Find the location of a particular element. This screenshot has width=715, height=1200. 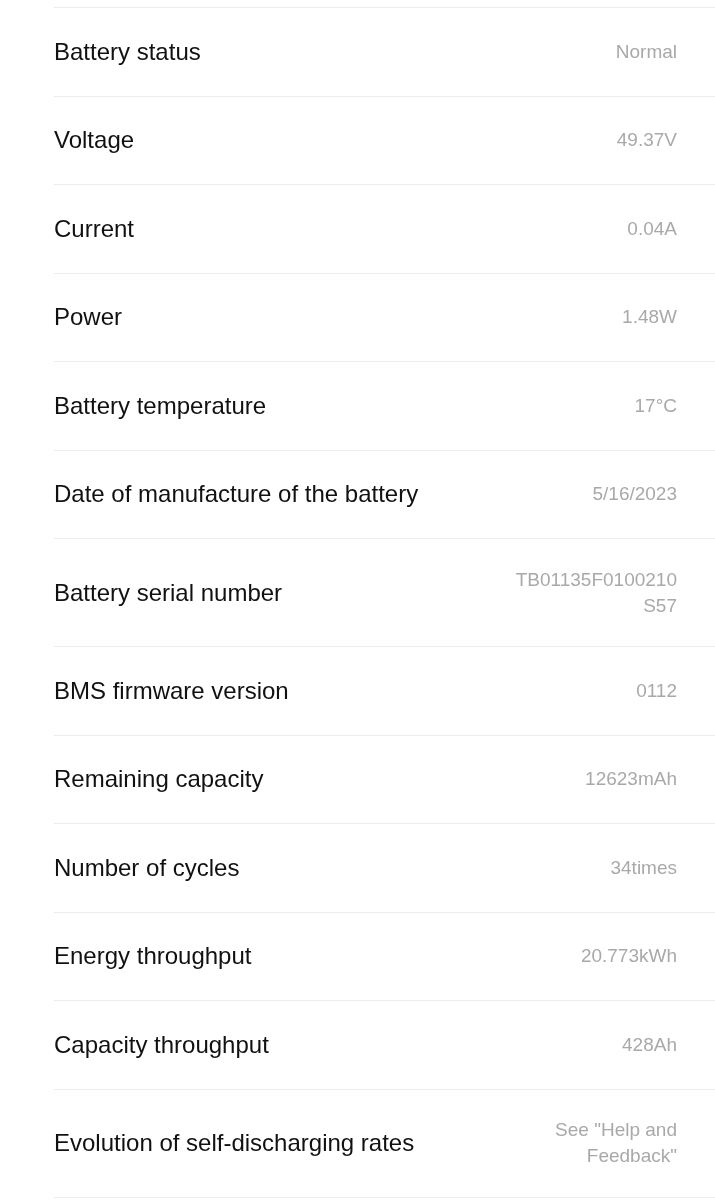

setting-value: 34times is located at coordinates (643, 867).